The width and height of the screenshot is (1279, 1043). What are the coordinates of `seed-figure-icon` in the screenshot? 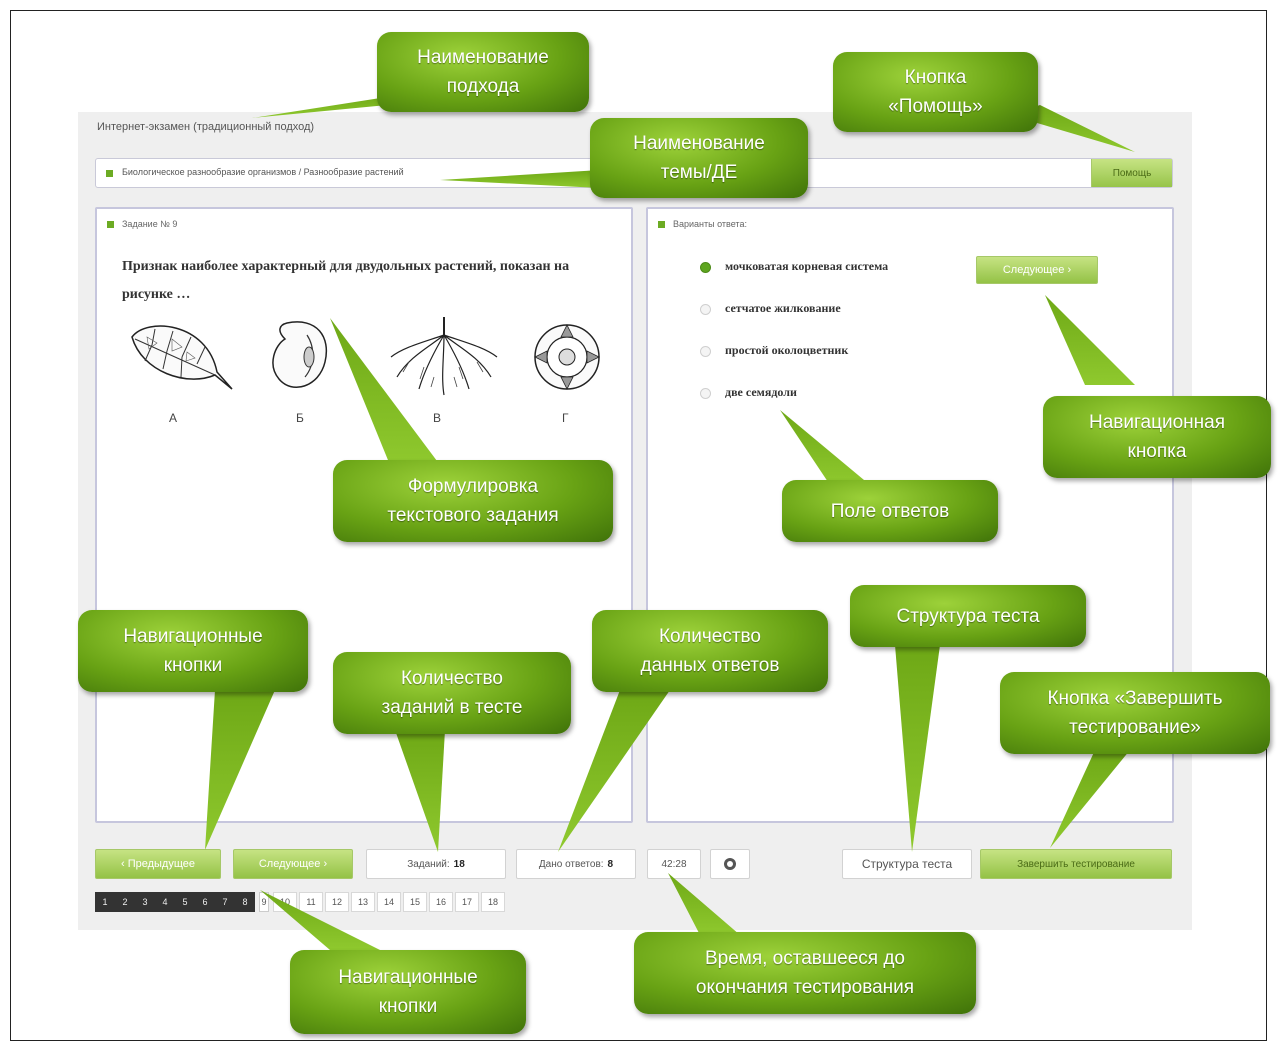 It's located at (300, 355).